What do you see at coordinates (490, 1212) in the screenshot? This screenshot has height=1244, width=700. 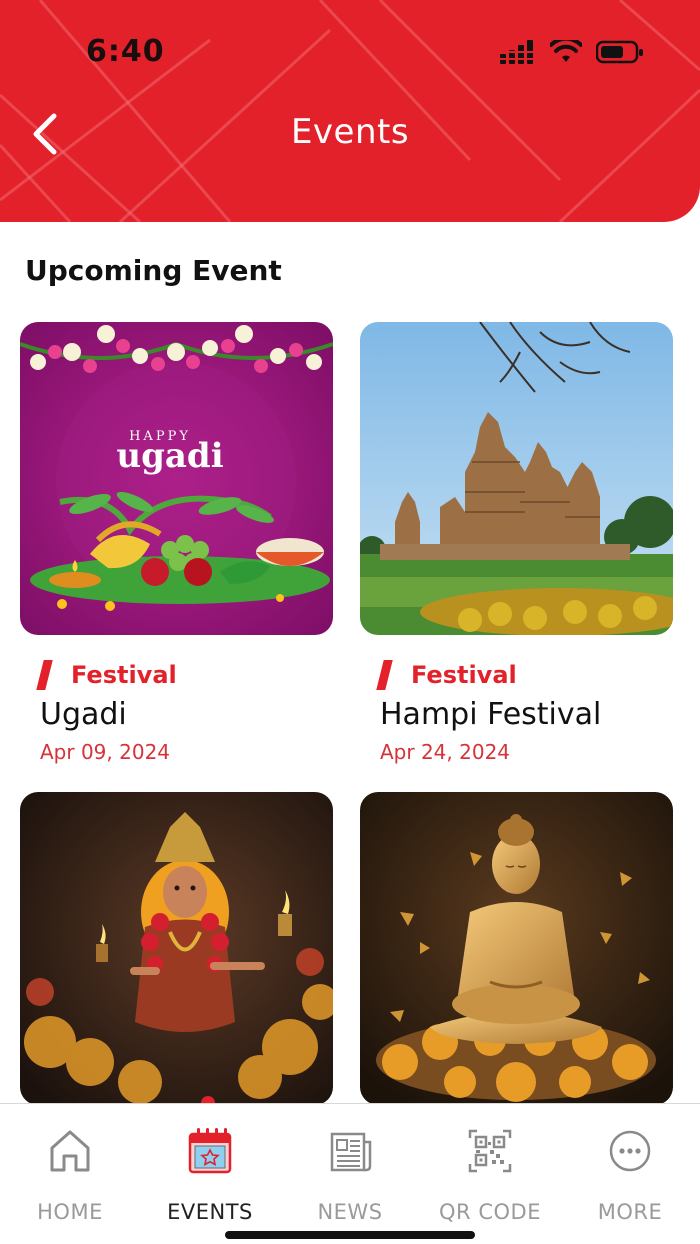 I see `tab-qr-code-label: QR CODE` at bounding box center [490, 1212].